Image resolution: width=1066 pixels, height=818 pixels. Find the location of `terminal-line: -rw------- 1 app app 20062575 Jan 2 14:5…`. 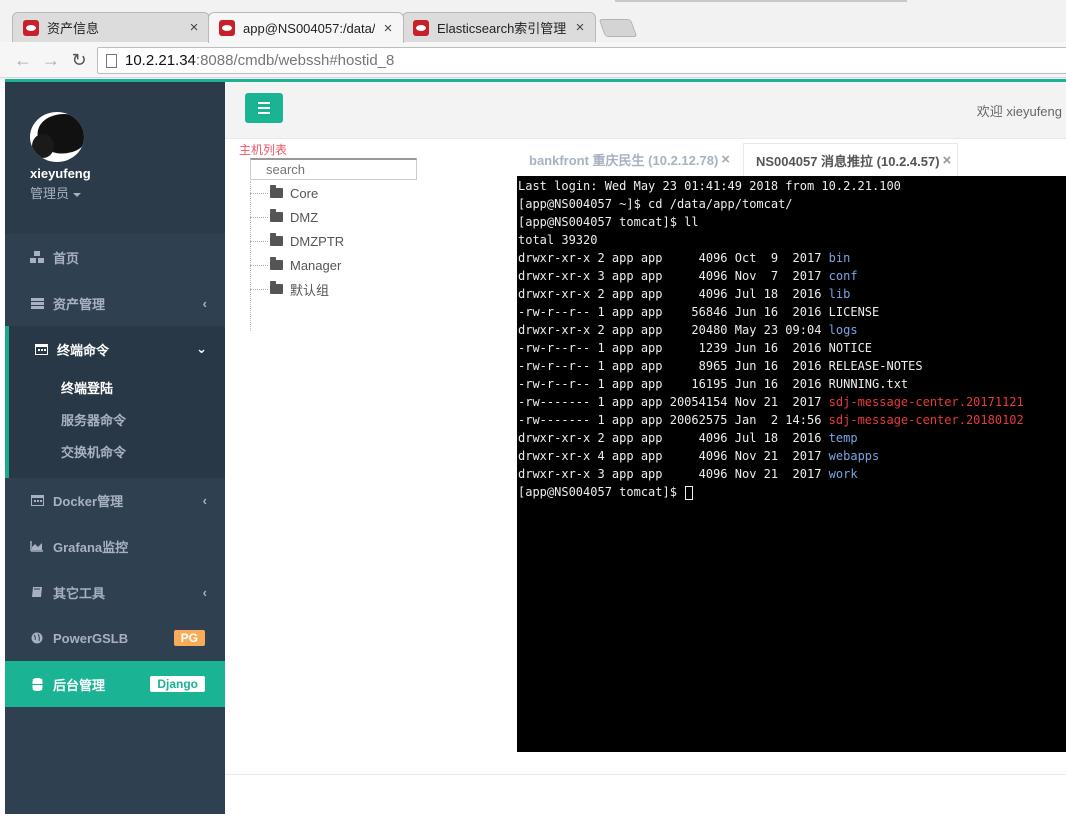

terminal-line: -rw------- 1 app app 20062575 Jan 2 14:5… is located at coordinates (792, 420).